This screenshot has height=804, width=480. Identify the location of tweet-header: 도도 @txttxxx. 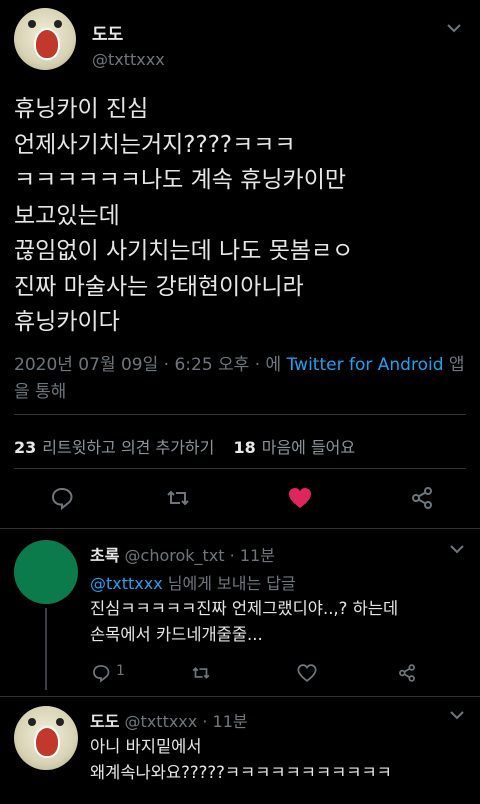
(240, 40).